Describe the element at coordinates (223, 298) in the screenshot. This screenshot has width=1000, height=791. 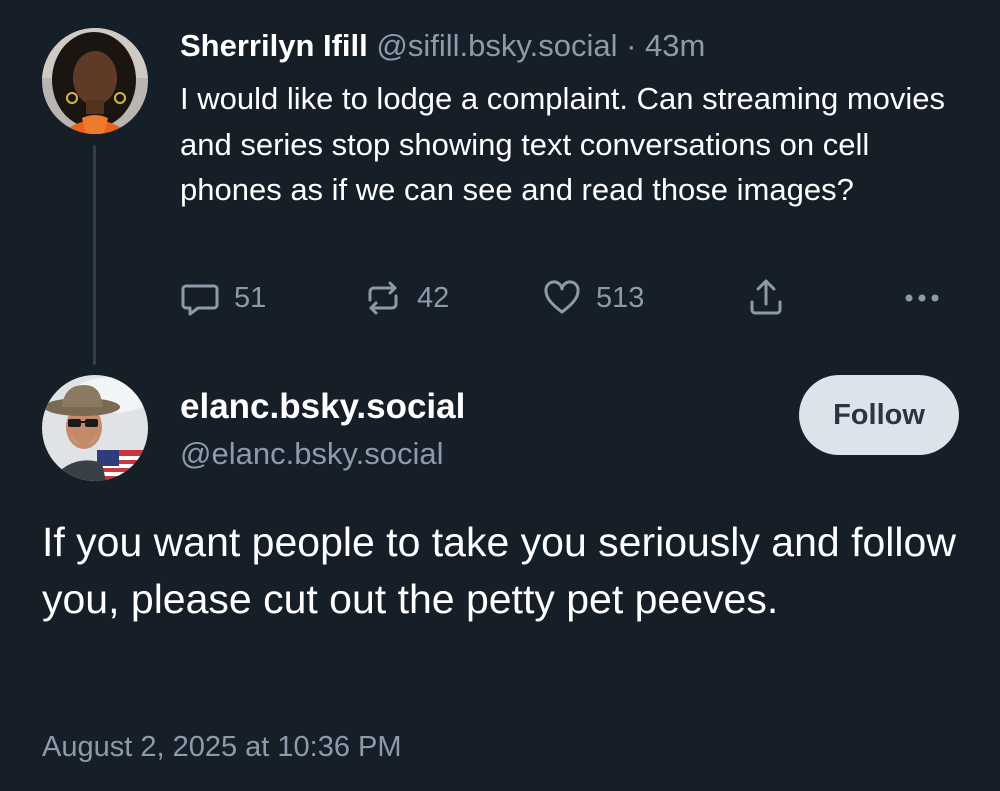
I see `reply-button: 51` at that location.